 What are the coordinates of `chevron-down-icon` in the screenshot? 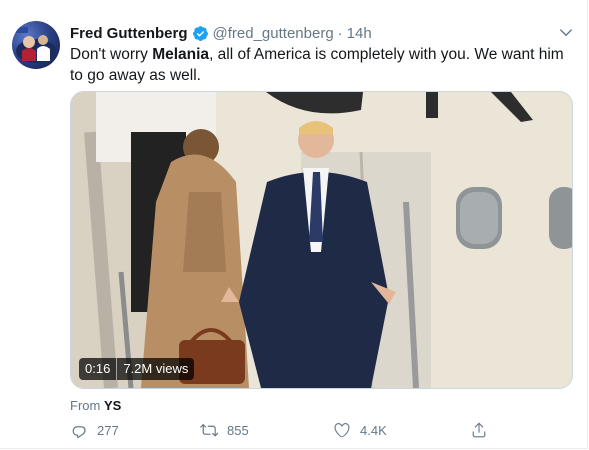 It's located at (566, 33).